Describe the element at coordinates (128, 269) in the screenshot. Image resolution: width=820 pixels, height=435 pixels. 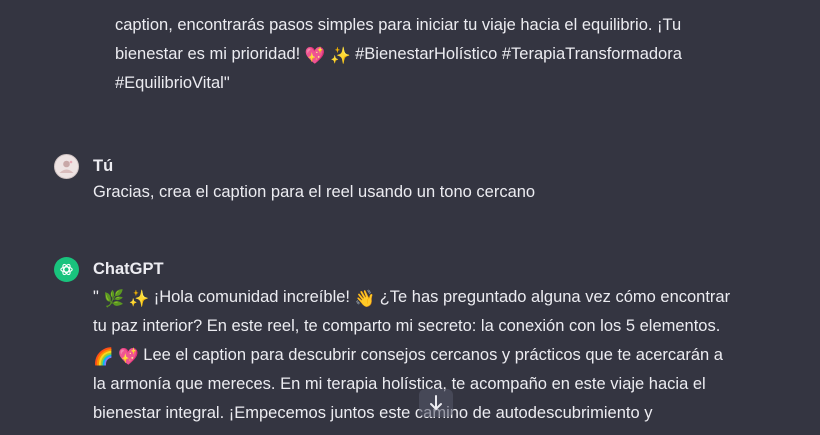
I see `assistant-author-name: ChatGPT` at that location.